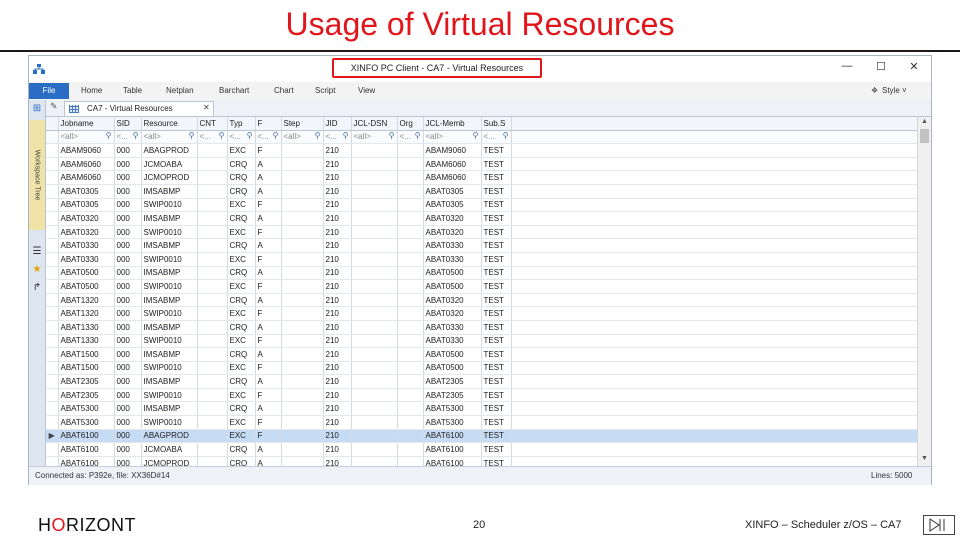 Image resolution: width=960 pixels, height=540 pixels. What do you see at coordinates (482, 164) in the screenshot?
I see `table-row: ABAM6060 000 JCMOABA CRQ A 210 ABAM6060 TEST` at bounding box center [482, 164].